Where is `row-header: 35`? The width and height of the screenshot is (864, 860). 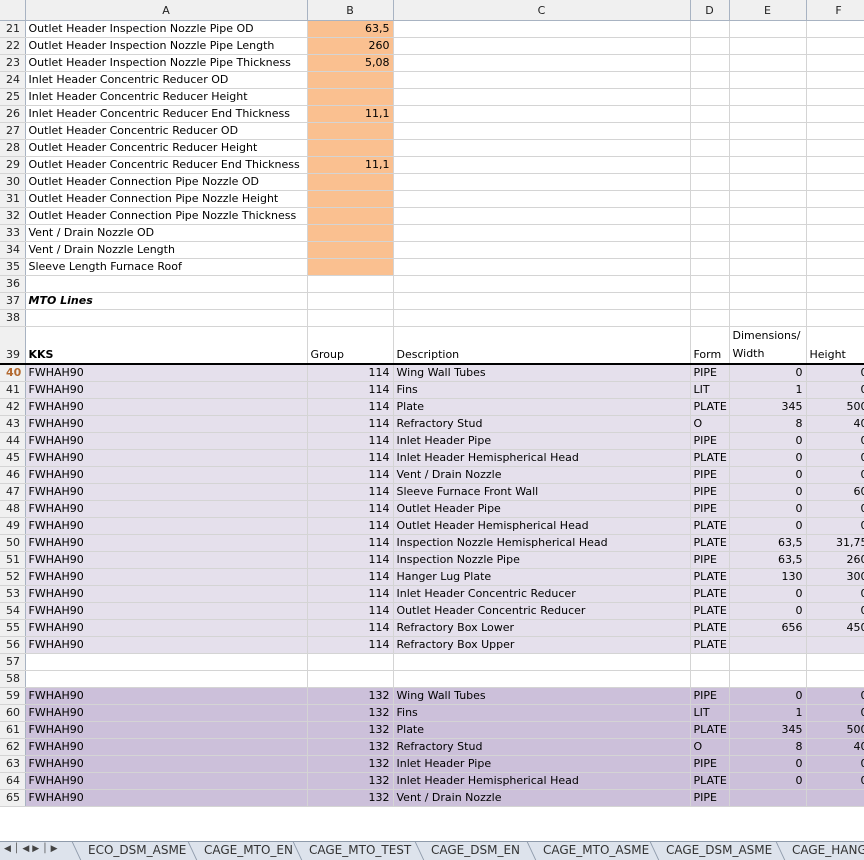 row-header: 35 is located at coordinates (13, 267).